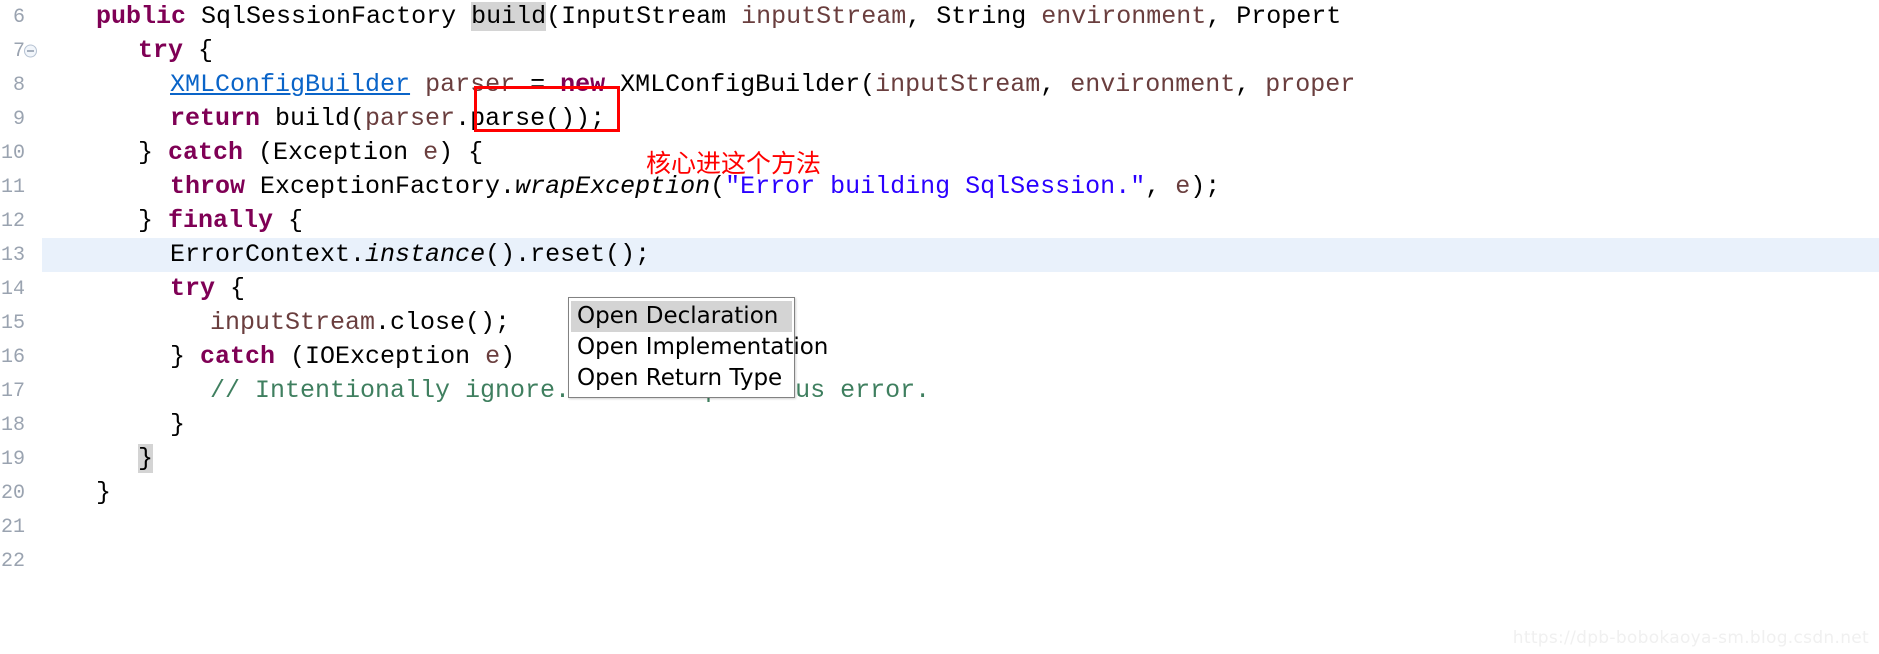 The height and width of the screenshot is (654, 1879). Describe the element at coordinates (443, 322) in the screenshot. I see `code-token: .close();` at that location.